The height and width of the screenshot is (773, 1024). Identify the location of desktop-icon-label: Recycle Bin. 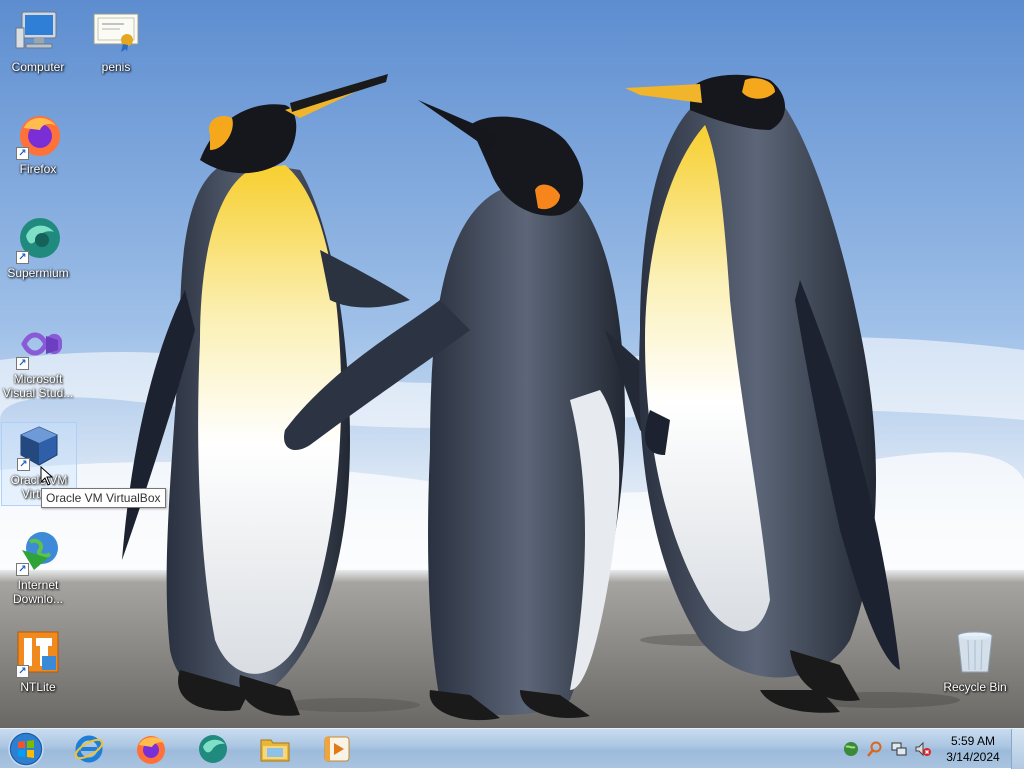
(975, 687).